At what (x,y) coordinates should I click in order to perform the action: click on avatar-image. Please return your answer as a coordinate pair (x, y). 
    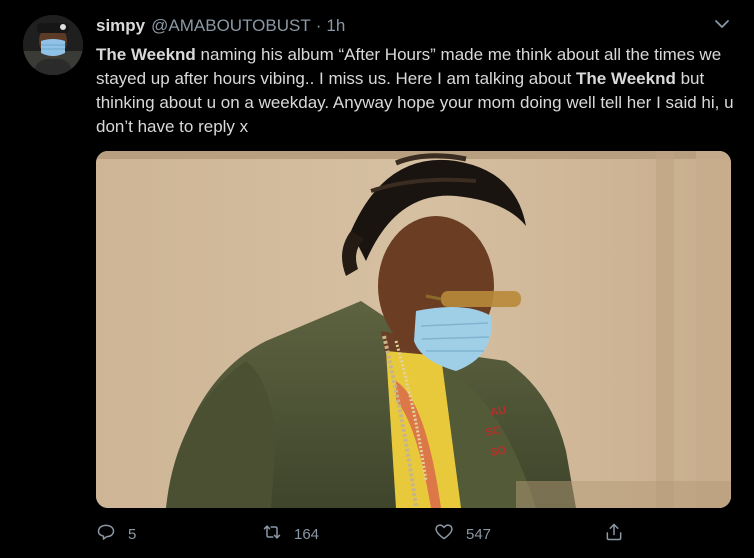
    Looking at the image, I should click on (53, 45).